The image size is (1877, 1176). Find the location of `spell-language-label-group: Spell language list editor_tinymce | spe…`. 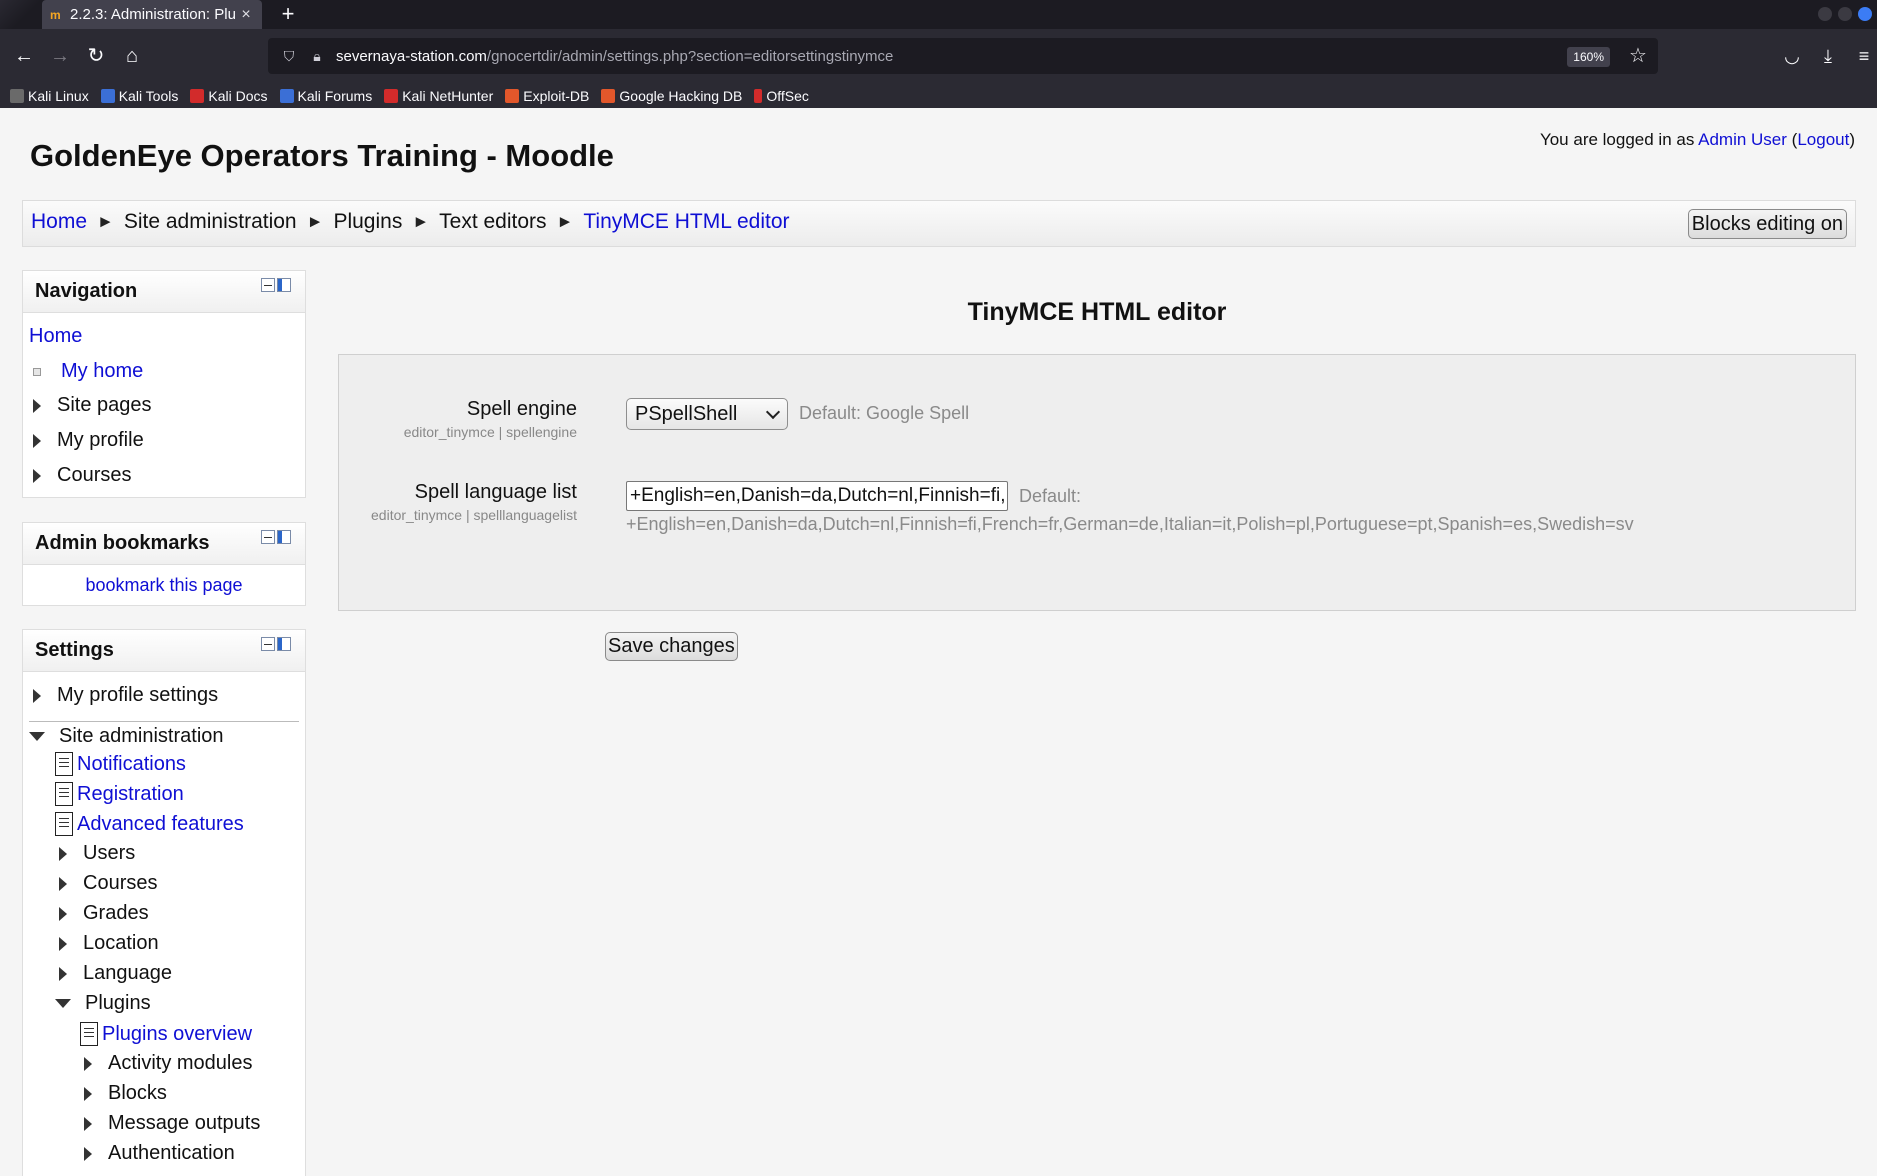

spell-language-label-group: Spell language list editor_tinymce | spe… is located at coordinates (474, 502).